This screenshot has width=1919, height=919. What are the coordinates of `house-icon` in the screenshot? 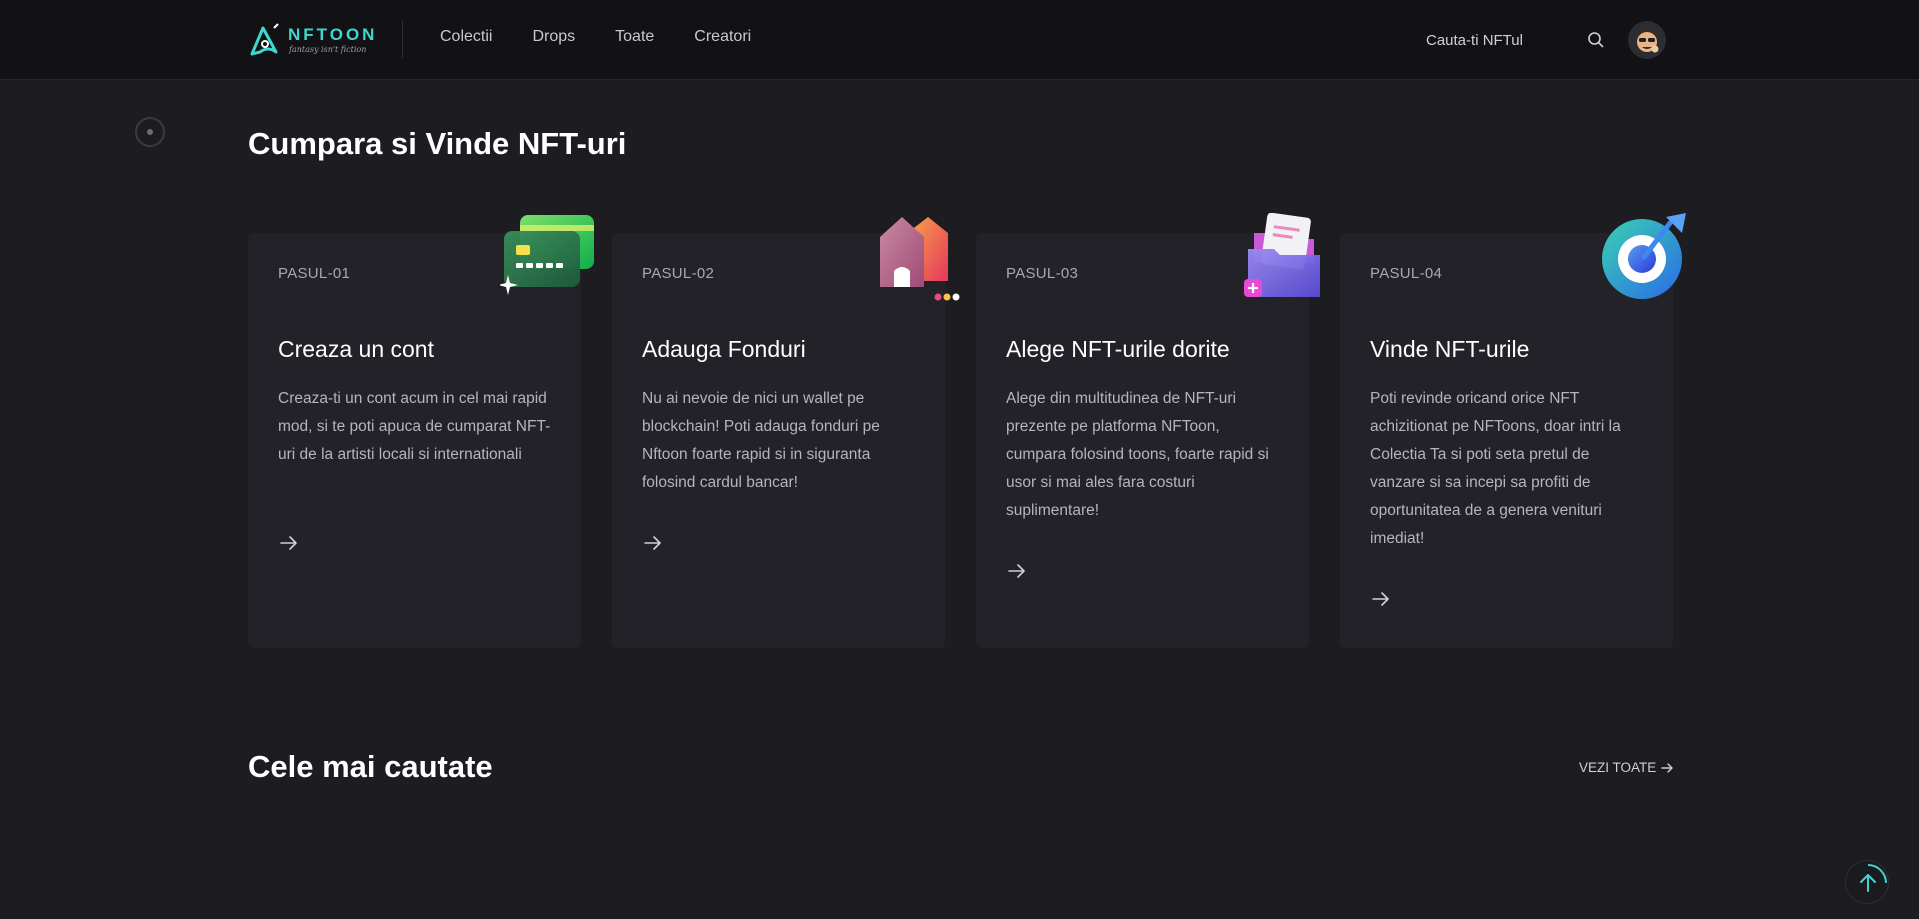 It's located at (920, 259).